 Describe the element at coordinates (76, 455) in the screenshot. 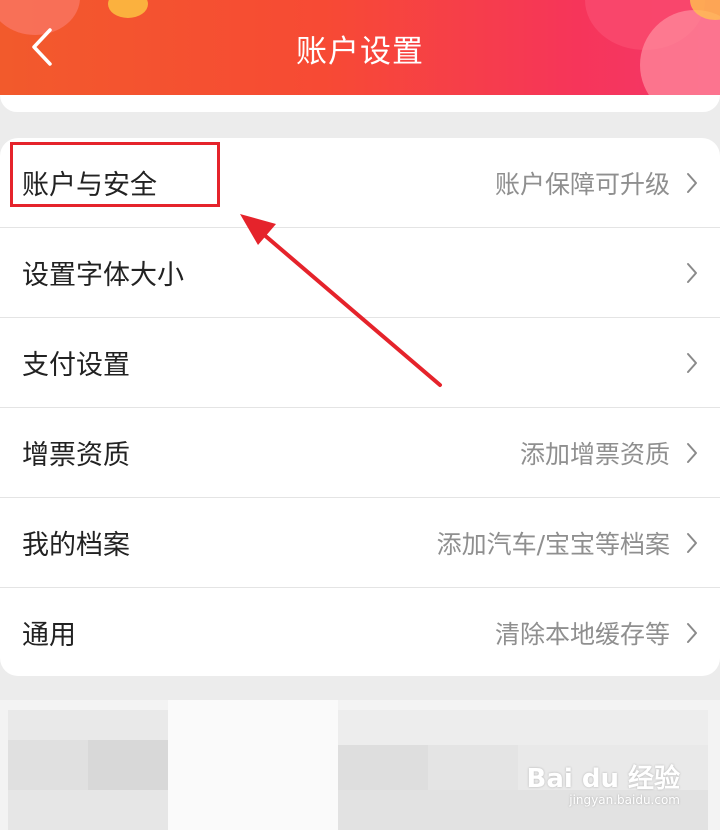

I see `settings-item-label: 增票资质` at that location.